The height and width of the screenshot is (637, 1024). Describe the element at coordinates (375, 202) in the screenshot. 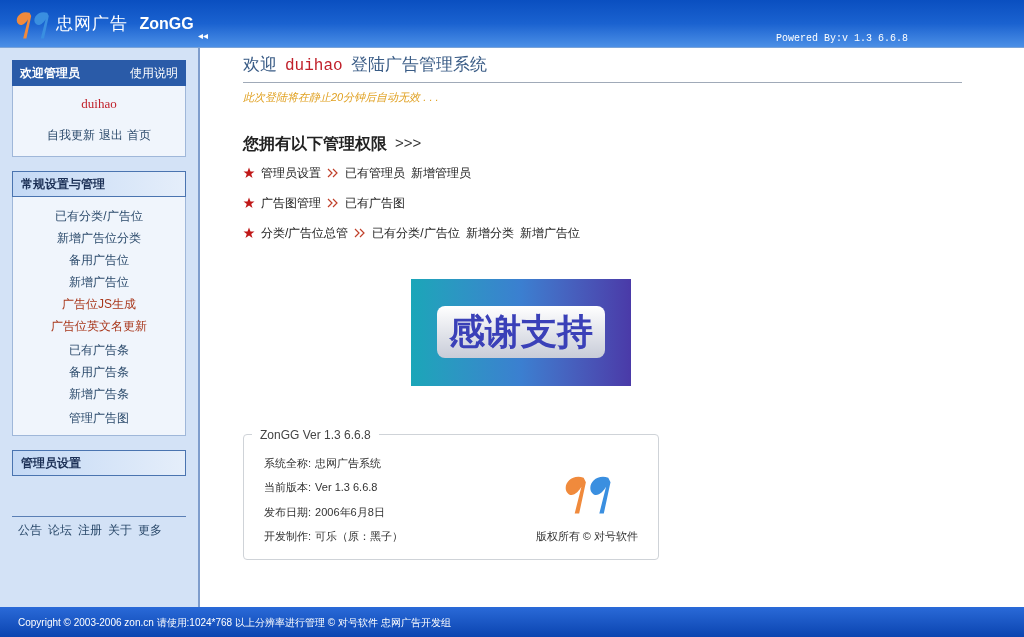

I see `permission-link: 已有广告图` at that location.